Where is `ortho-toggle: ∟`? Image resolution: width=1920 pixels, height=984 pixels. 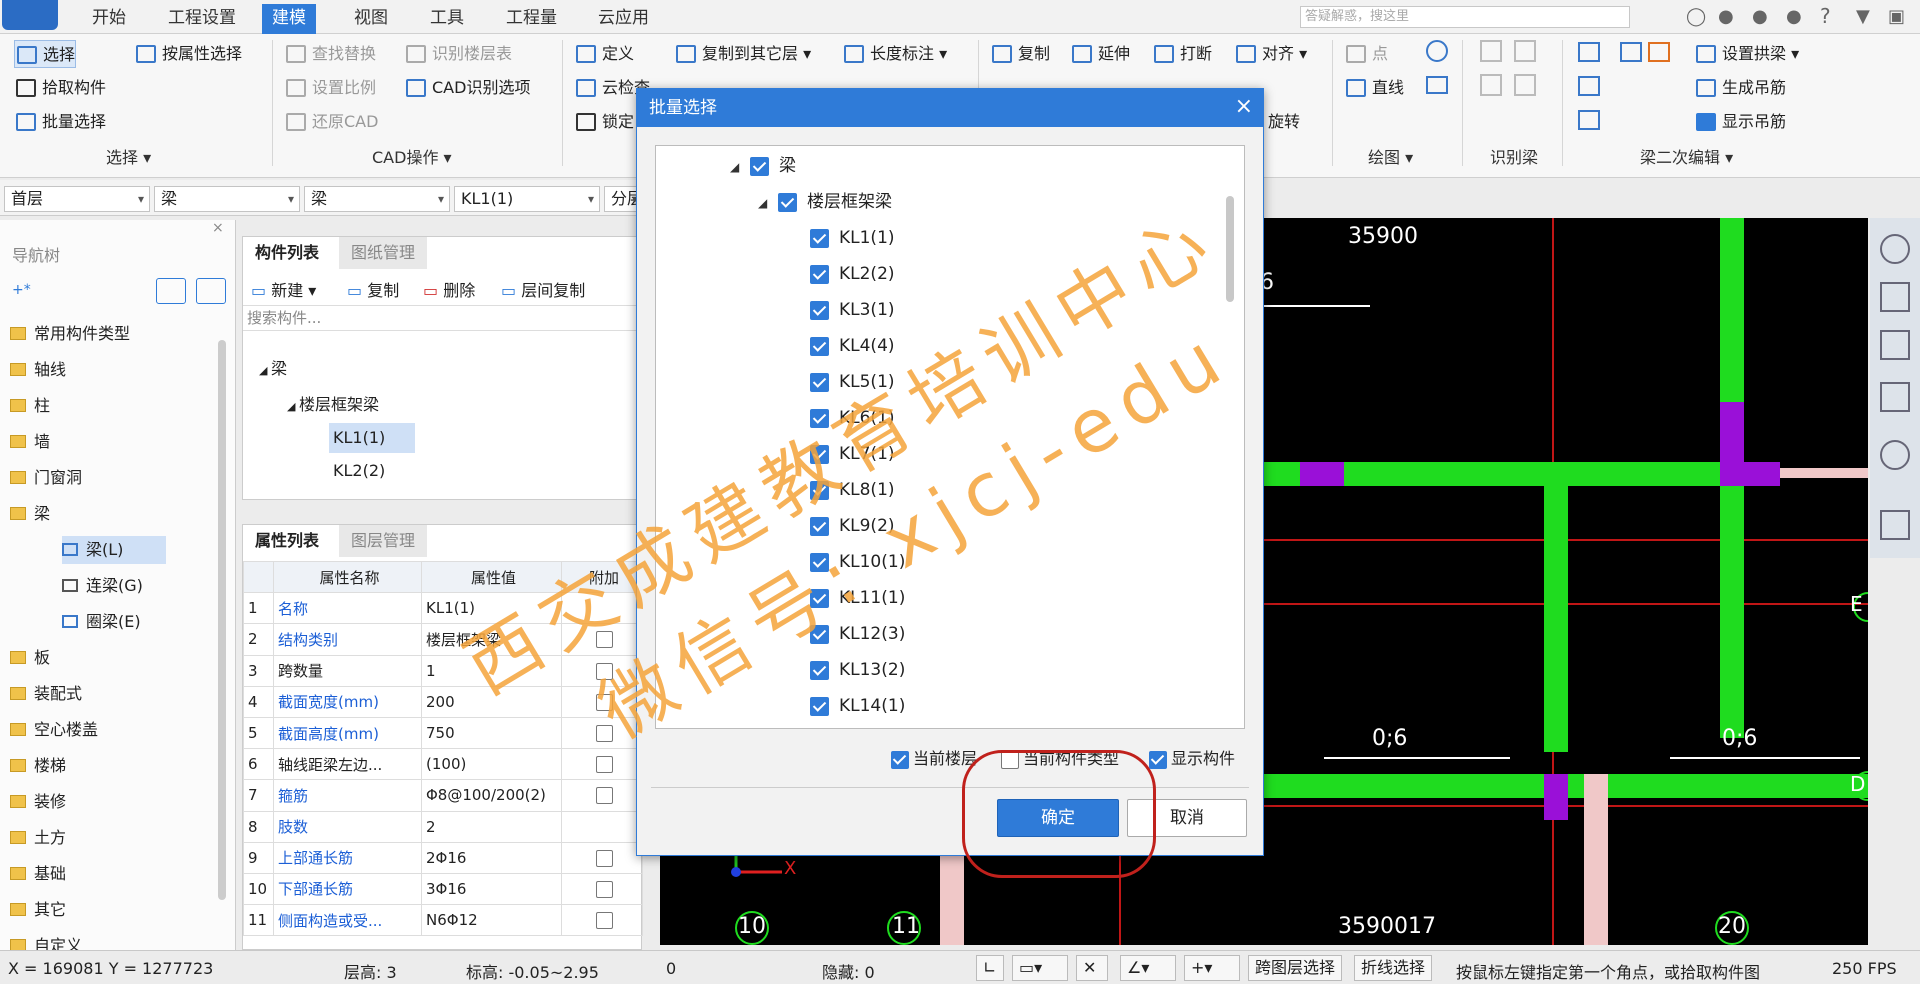 ortho-toggle: ∟ is located at coordinates (990, 968).